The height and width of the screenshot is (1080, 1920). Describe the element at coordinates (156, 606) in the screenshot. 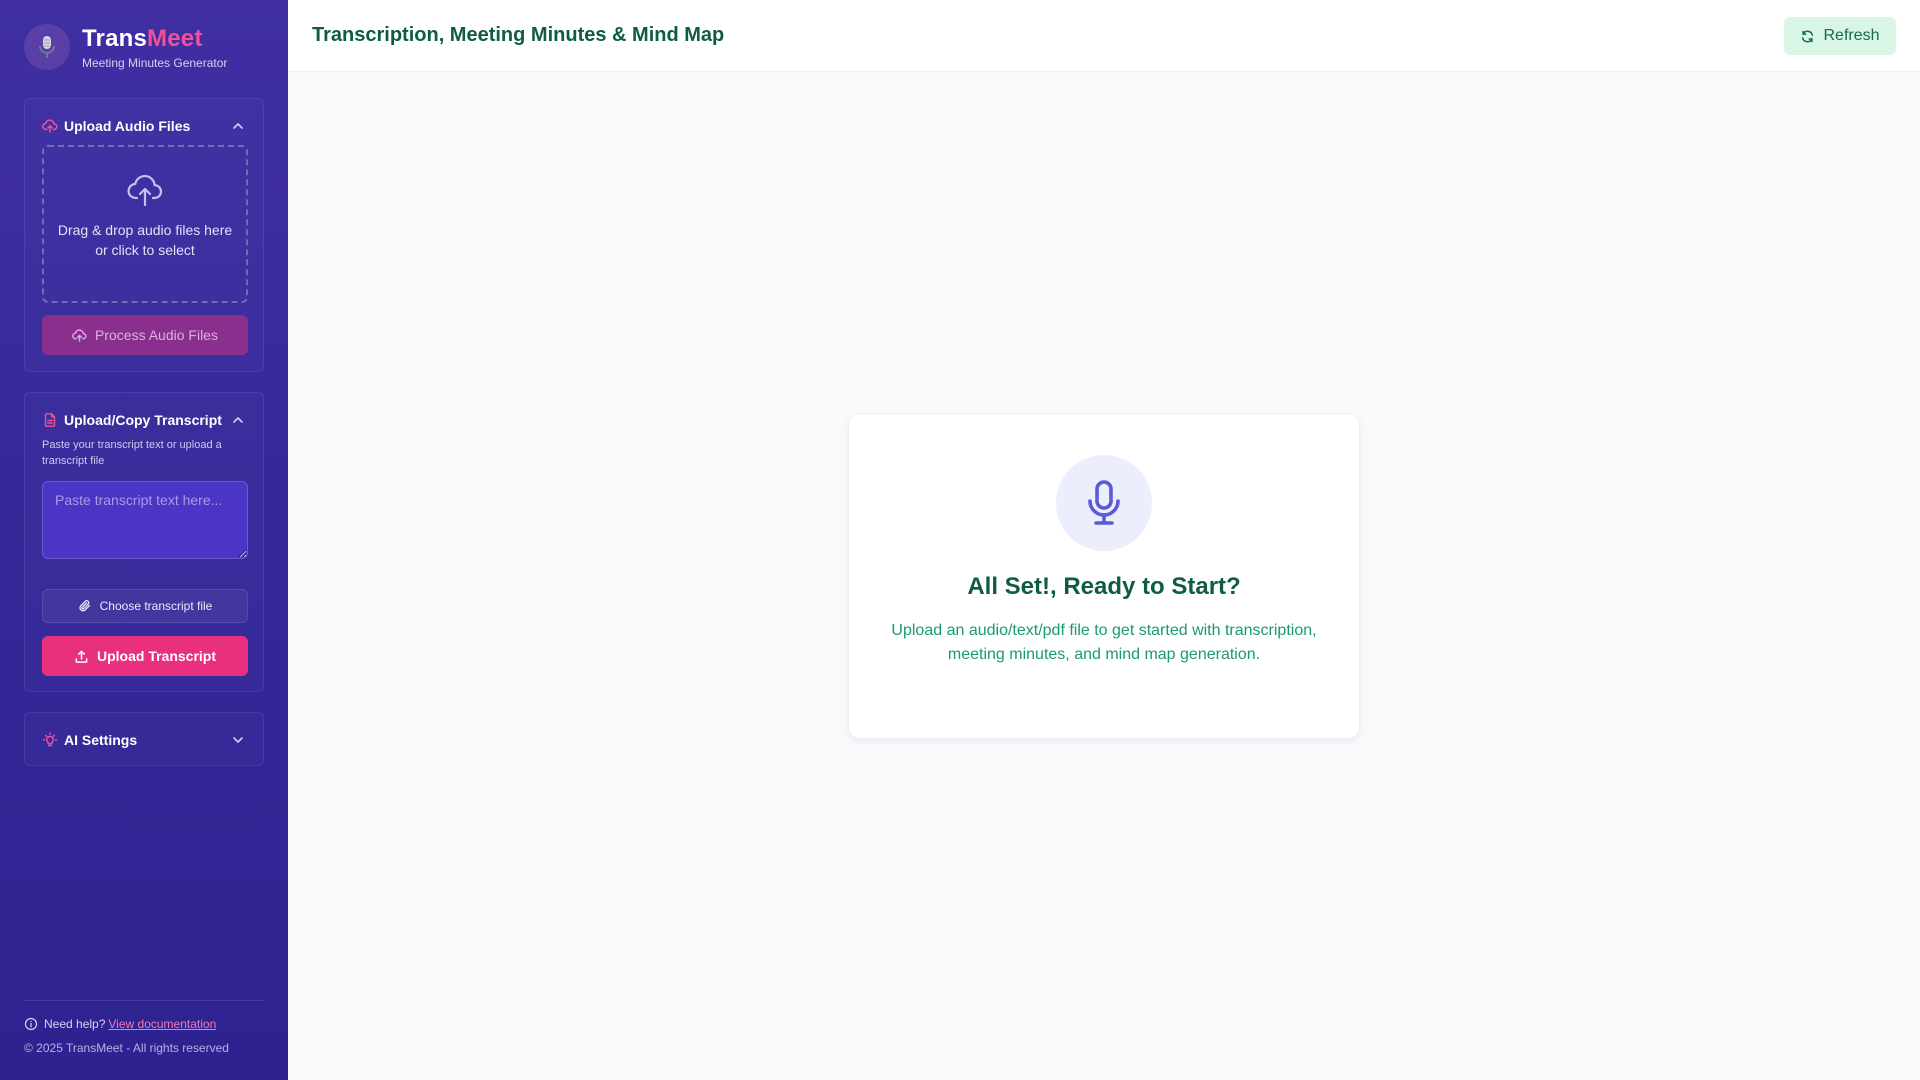

I see `choose-file-label: Choose transcript file` at that location.